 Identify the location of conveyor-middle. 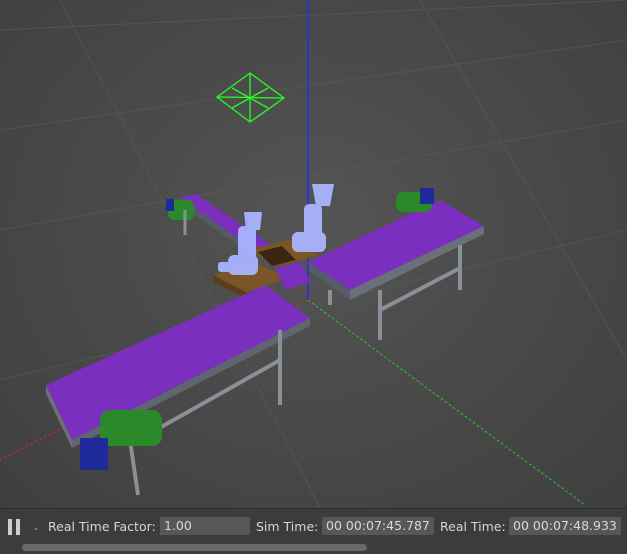
(292, 276).